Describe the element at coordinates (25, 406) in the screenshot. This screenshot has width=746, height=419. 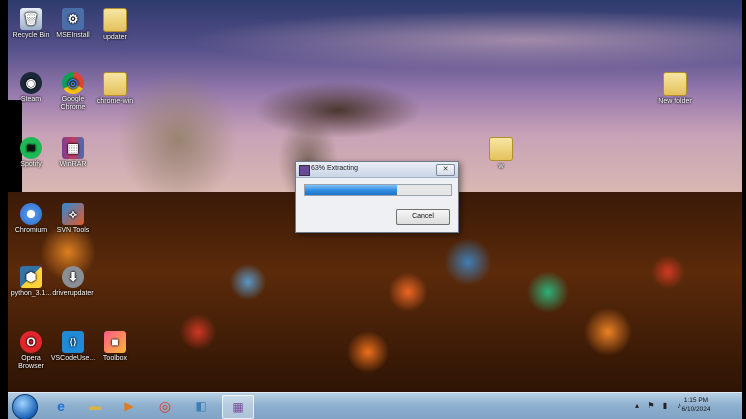
I see `start-button` at that location.